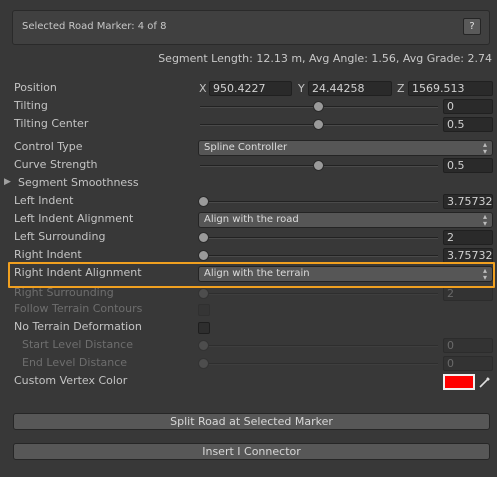 The image size is (497, 477). Describe the element at coordinates (78, 308) in the screenshot. I see `follow-terrain-contours-label: Follow Terrain Contours` at that location.